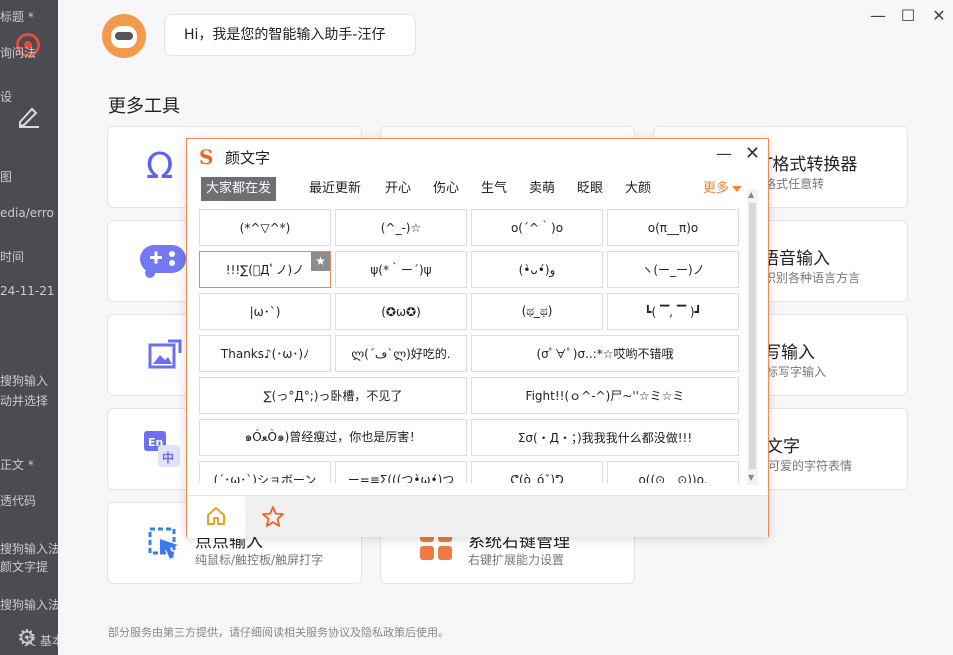  What do you see at coordinates (6, 177) in the screenshot?
I see `bg-text: 图` at bounding box center [6, 177].